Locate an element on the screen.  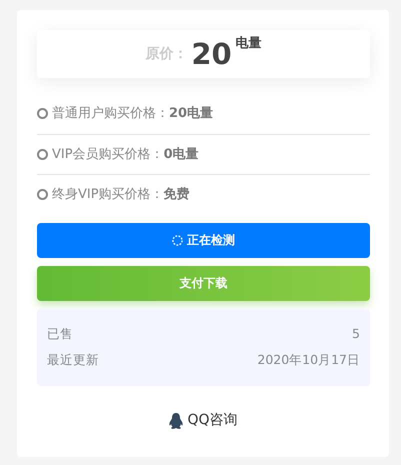
penguin-icon is located at coordinates (176, 420).